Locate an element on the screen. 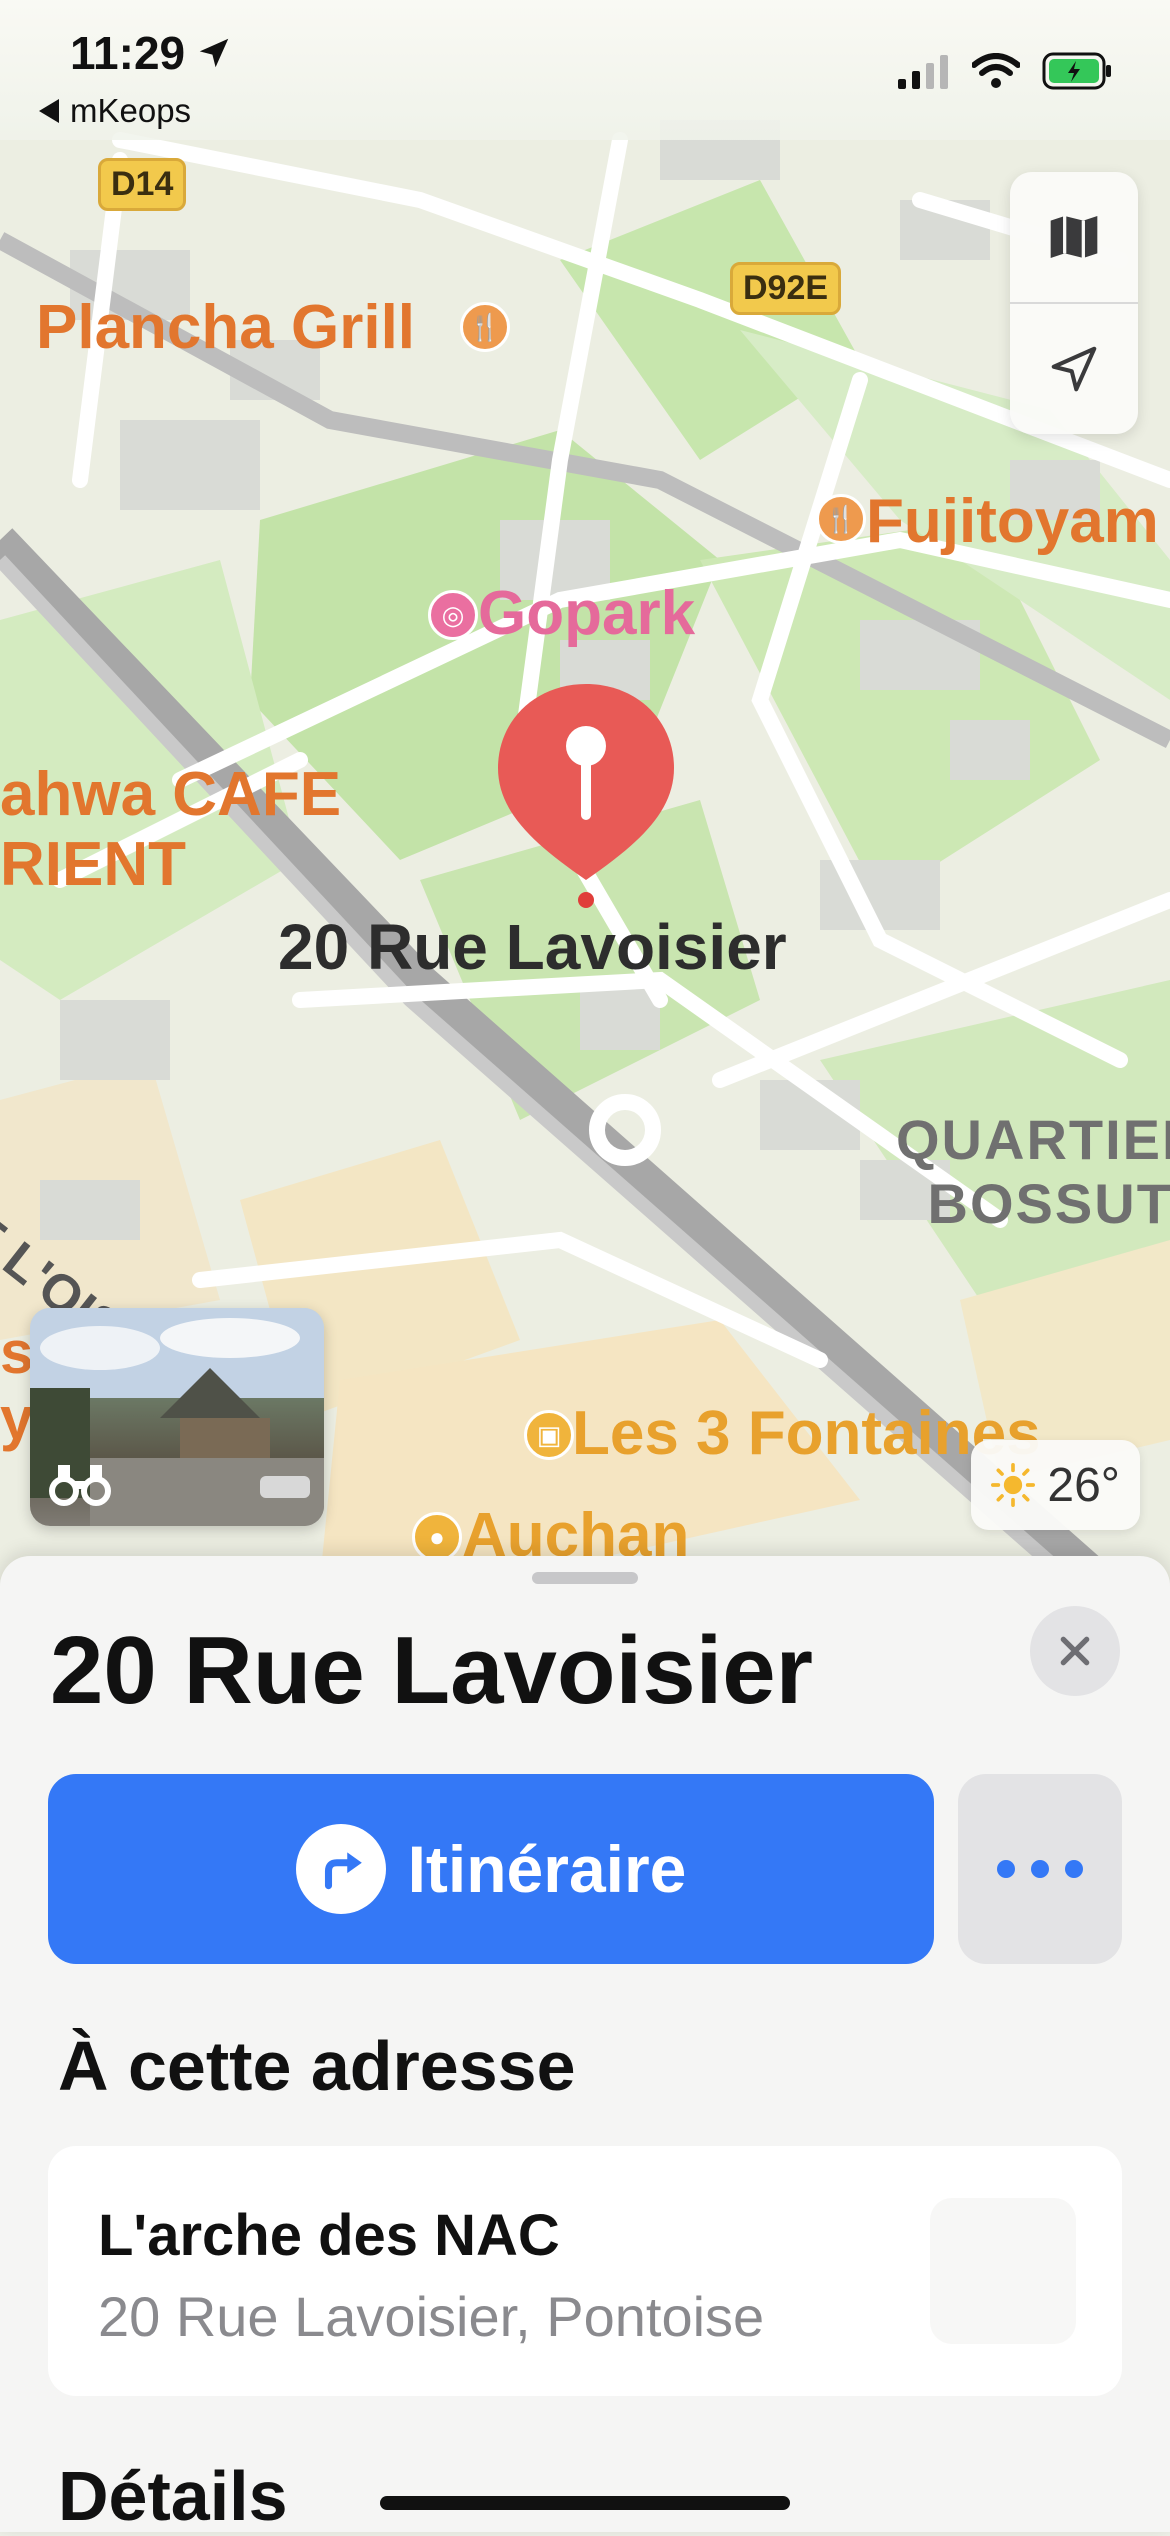  poi-fujitoyama-label: Fujitoyam is located at coordinates (1012, 521).